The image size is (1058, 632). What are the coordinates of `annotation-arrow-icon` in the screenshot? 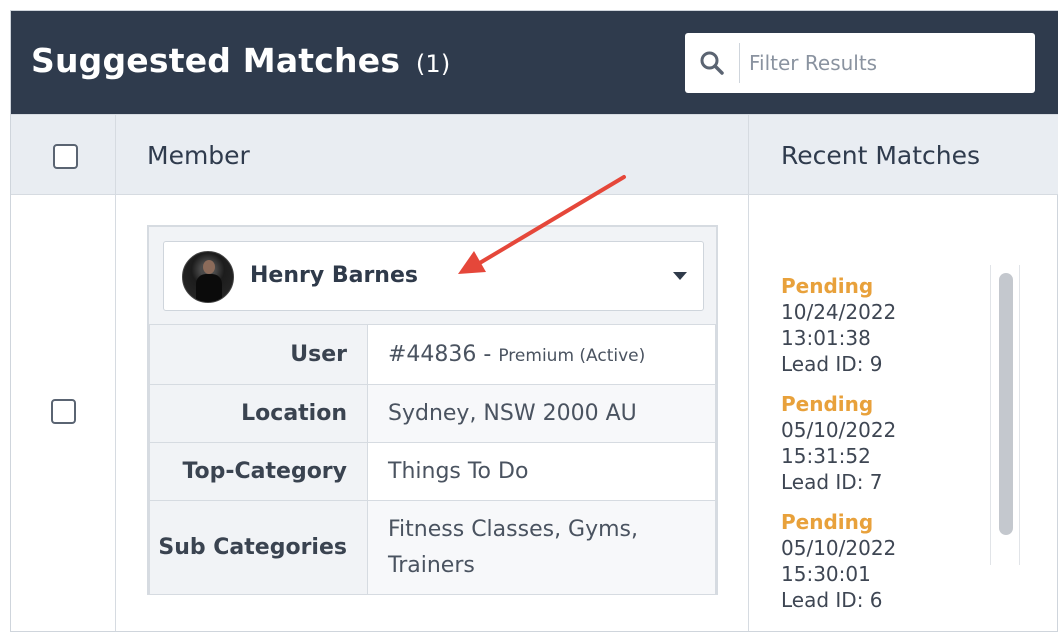 It's located at (542, 224).